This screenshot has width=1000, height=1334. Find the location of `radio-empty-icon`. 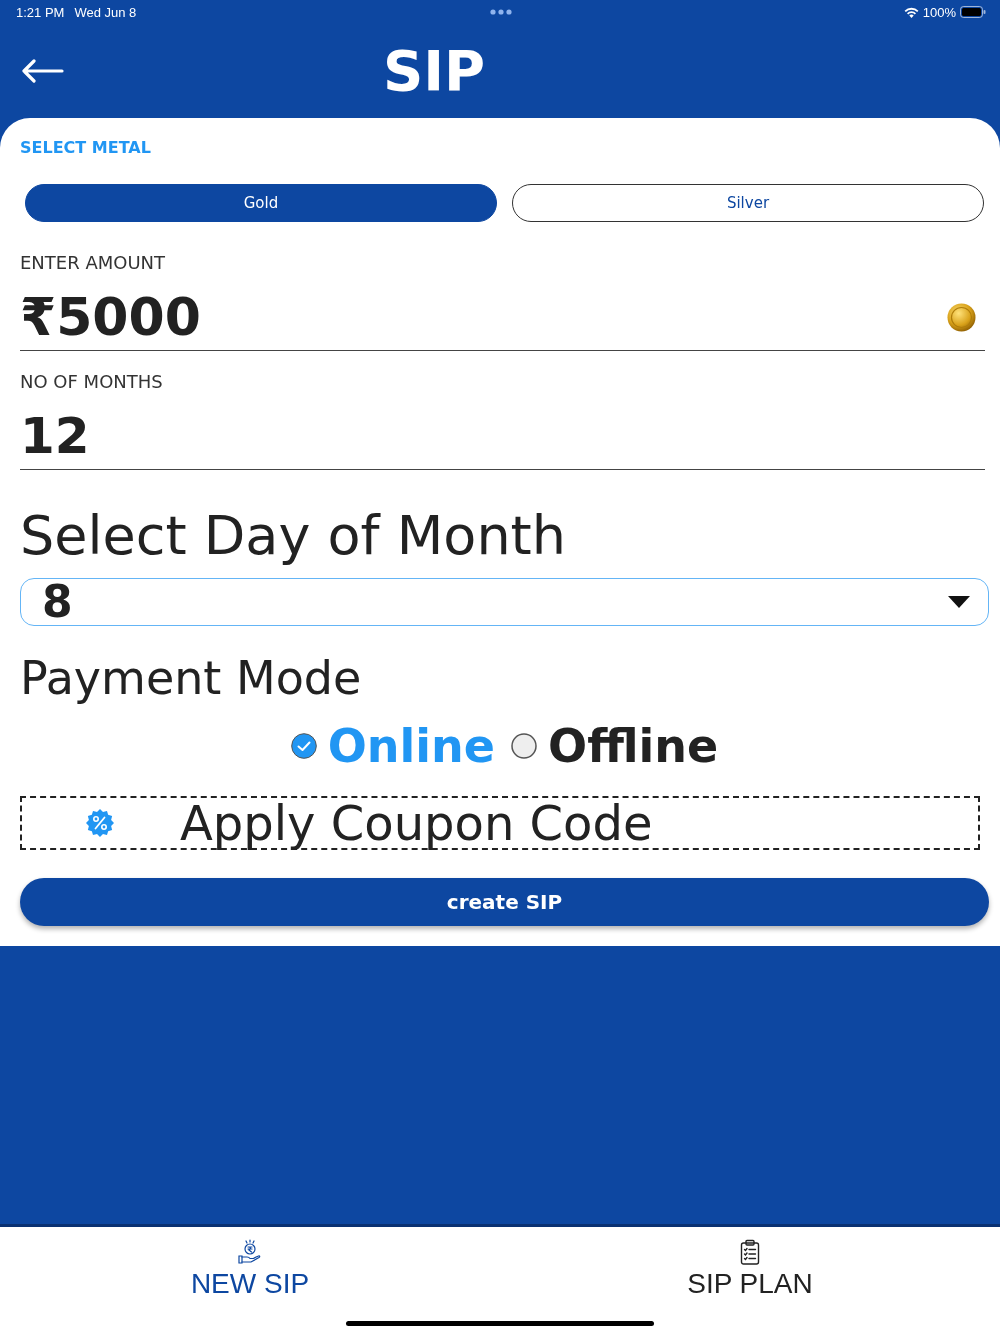

radio-empty-icon is located at coordinates (524, 746).